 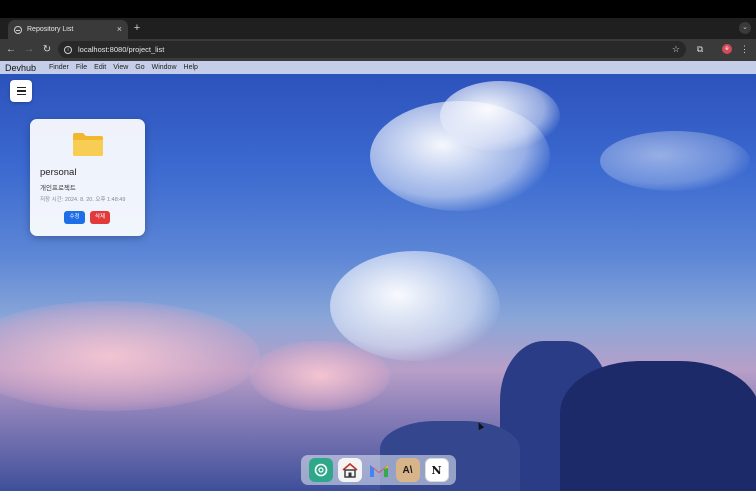 I want to click on project-saved-time: 저장 시간: 2024. 8. 20. 오후 1:48:49, so click(x=83, y=200).